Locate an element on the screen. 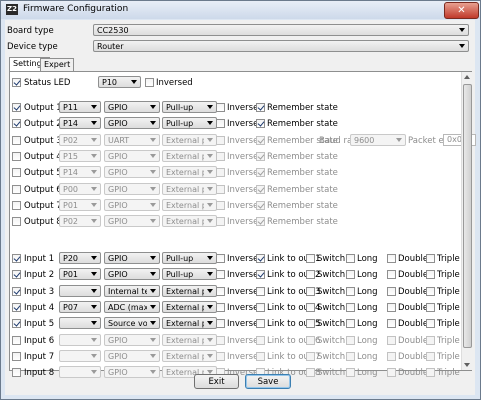 Image resolution: width=481 pixels, height=400 pixels. output-3-inversed-checkbox is located at coordinates (220, 140).